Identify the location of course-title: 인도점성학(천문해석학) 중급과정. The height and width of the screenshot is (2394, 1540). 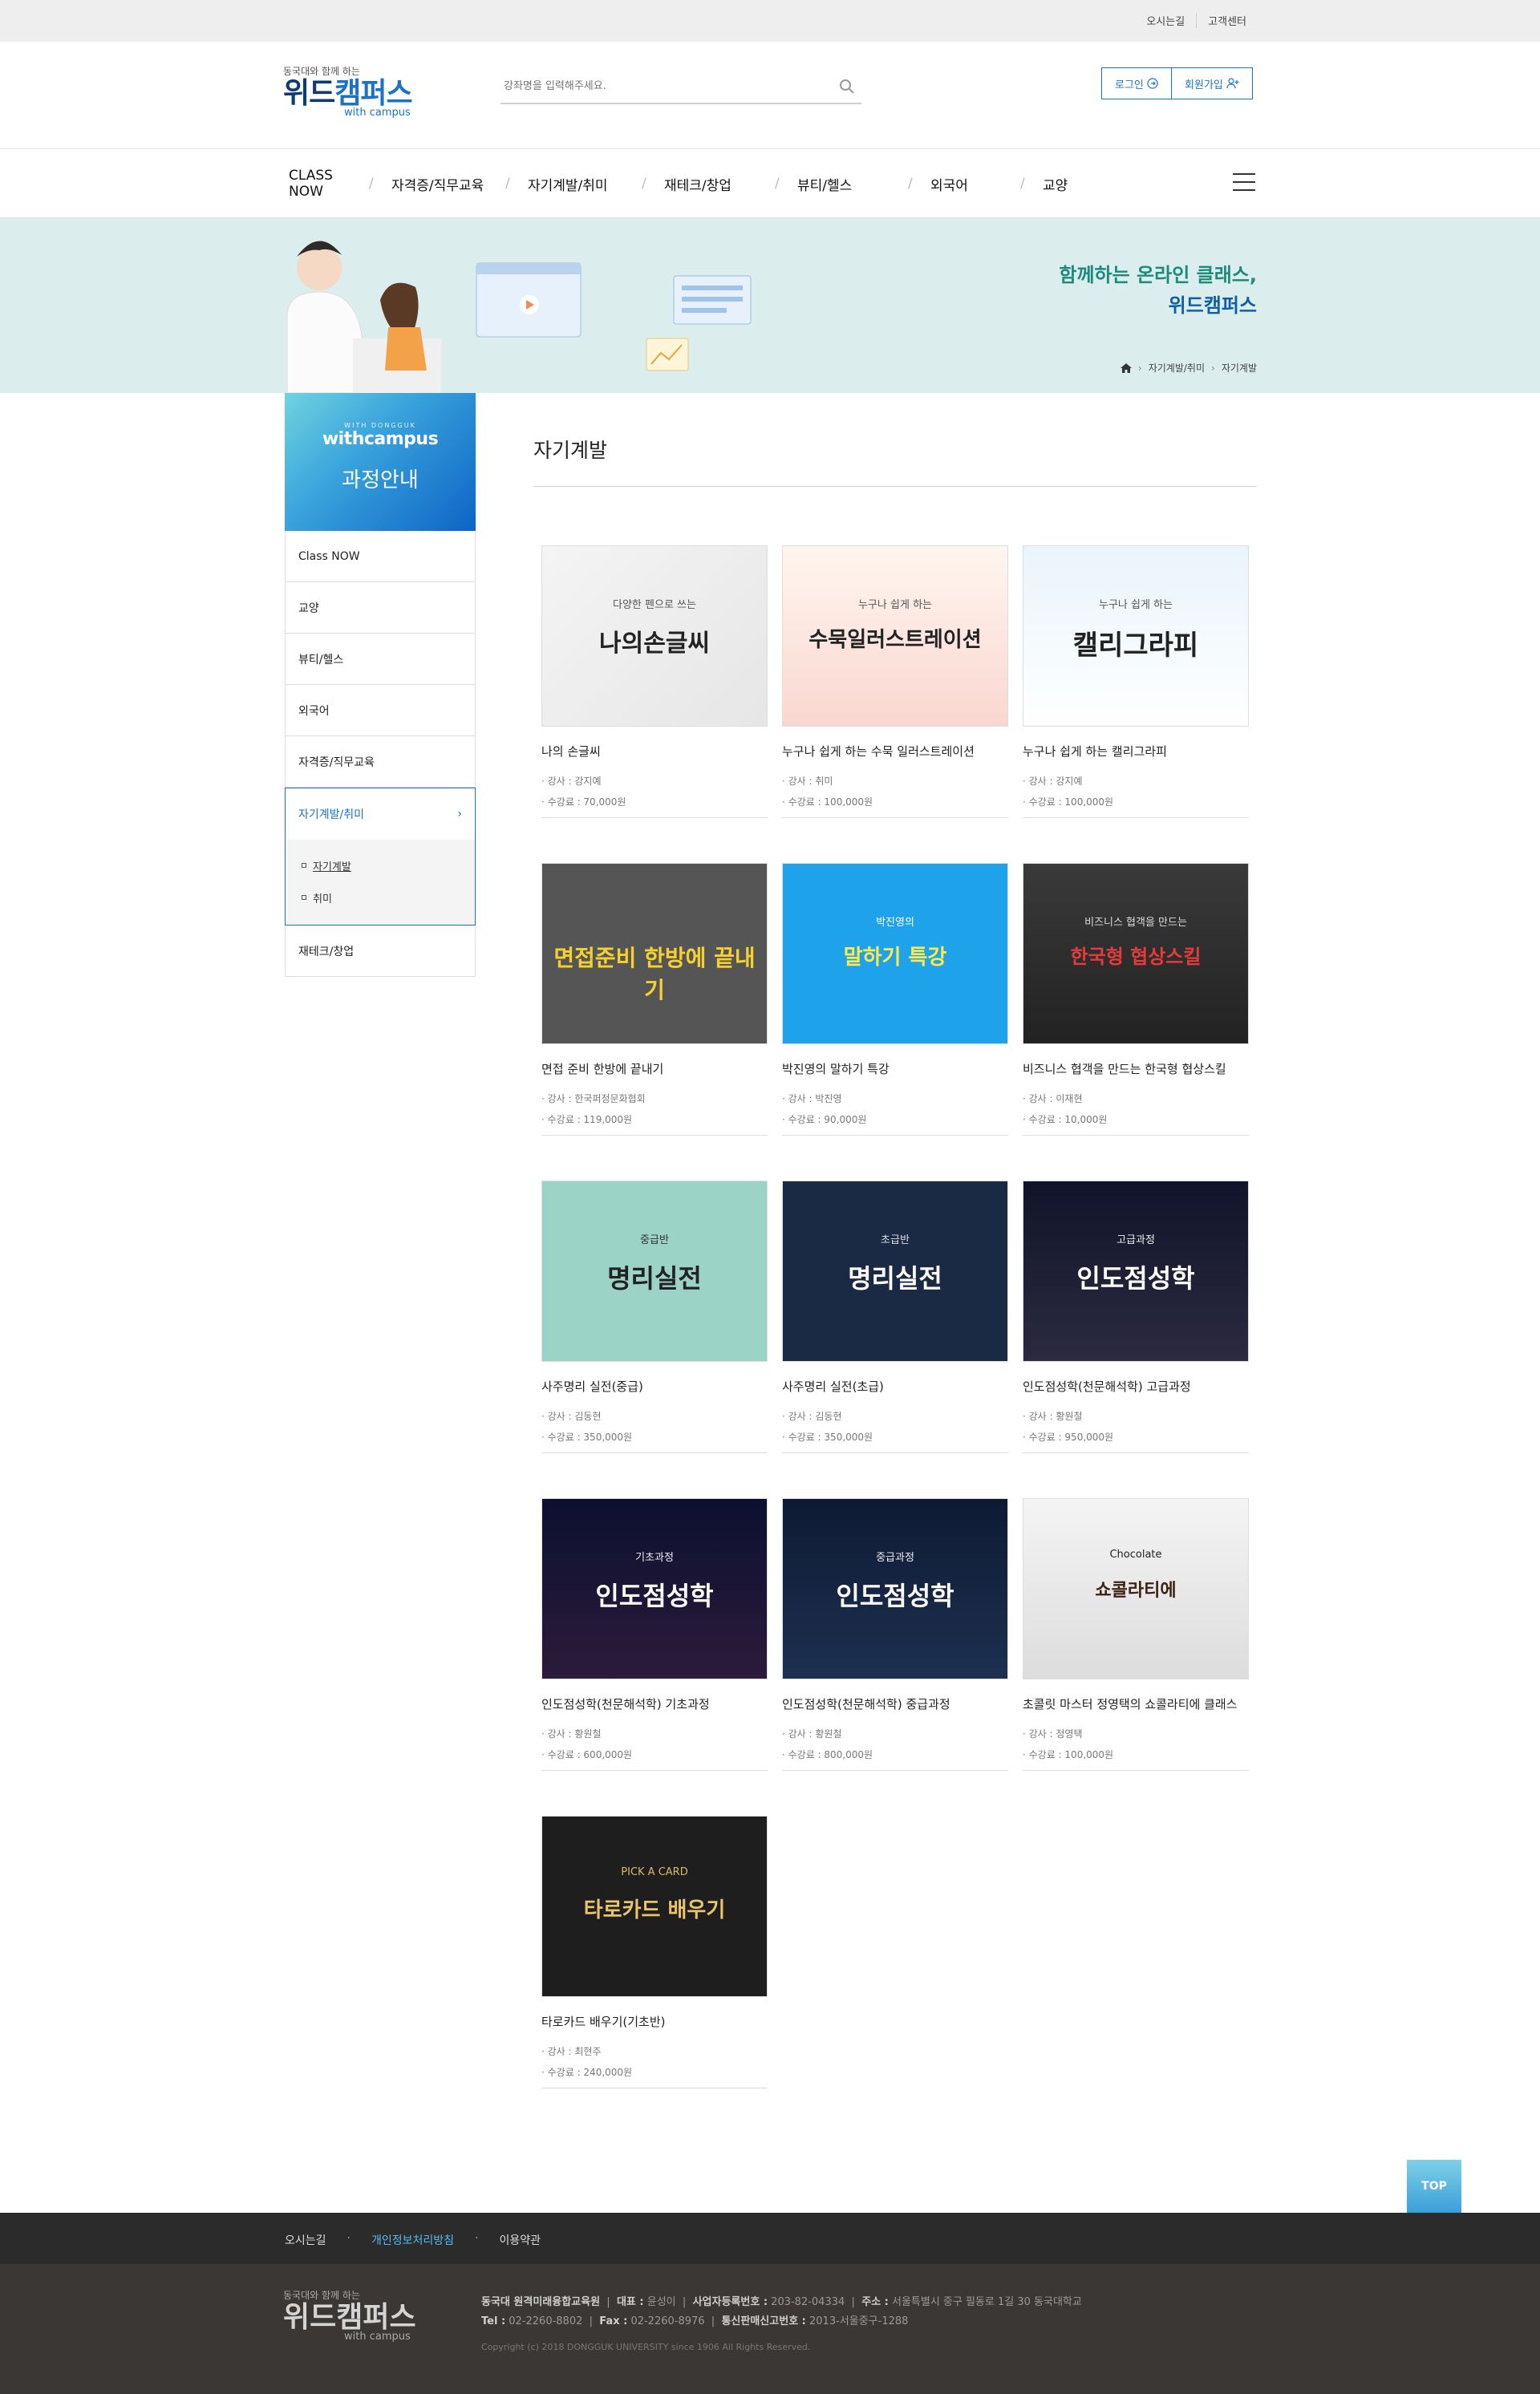
(895, 1703).